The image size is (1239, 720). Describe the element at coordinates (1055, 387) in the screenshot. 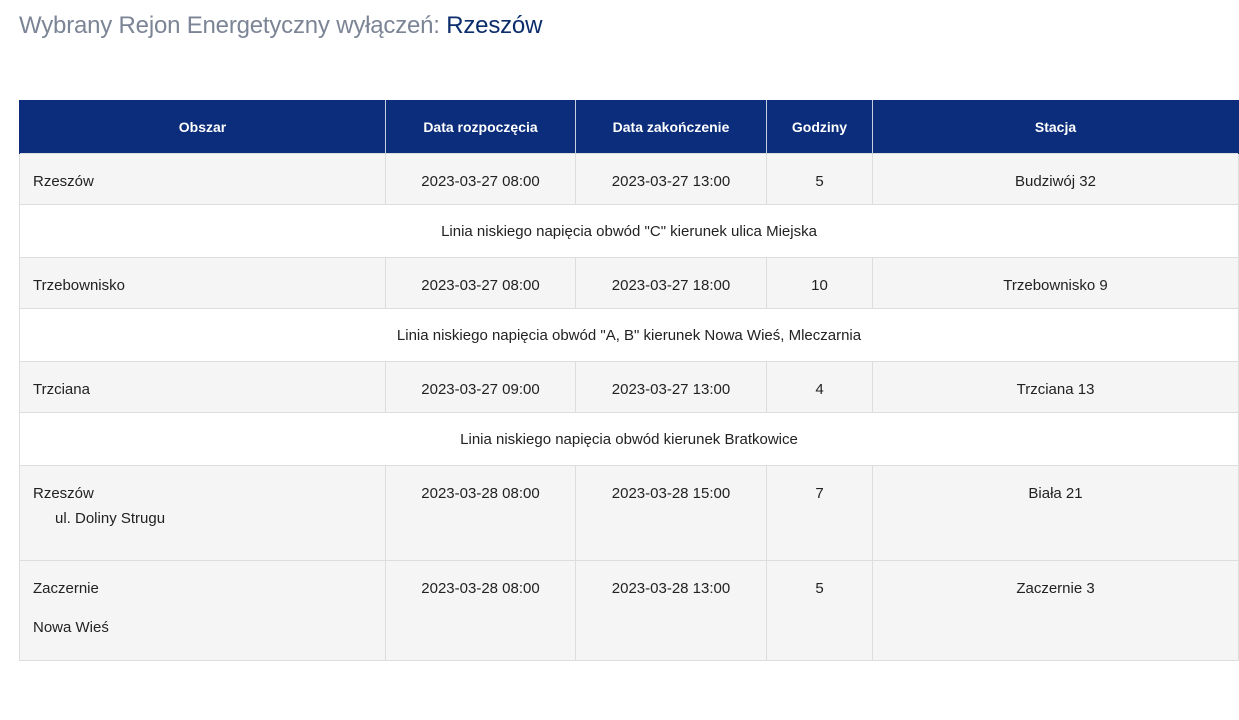

I see `cell-station: Trzciana 13` at that location.